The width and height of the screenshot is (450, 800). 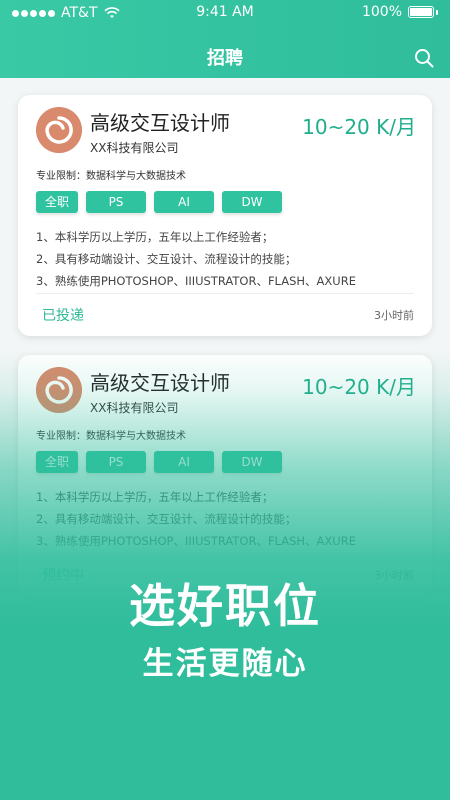 What do you see at coordinates (421, 12) in the screenshot?
I see `battery-icon` at bounding box center [421, 12].